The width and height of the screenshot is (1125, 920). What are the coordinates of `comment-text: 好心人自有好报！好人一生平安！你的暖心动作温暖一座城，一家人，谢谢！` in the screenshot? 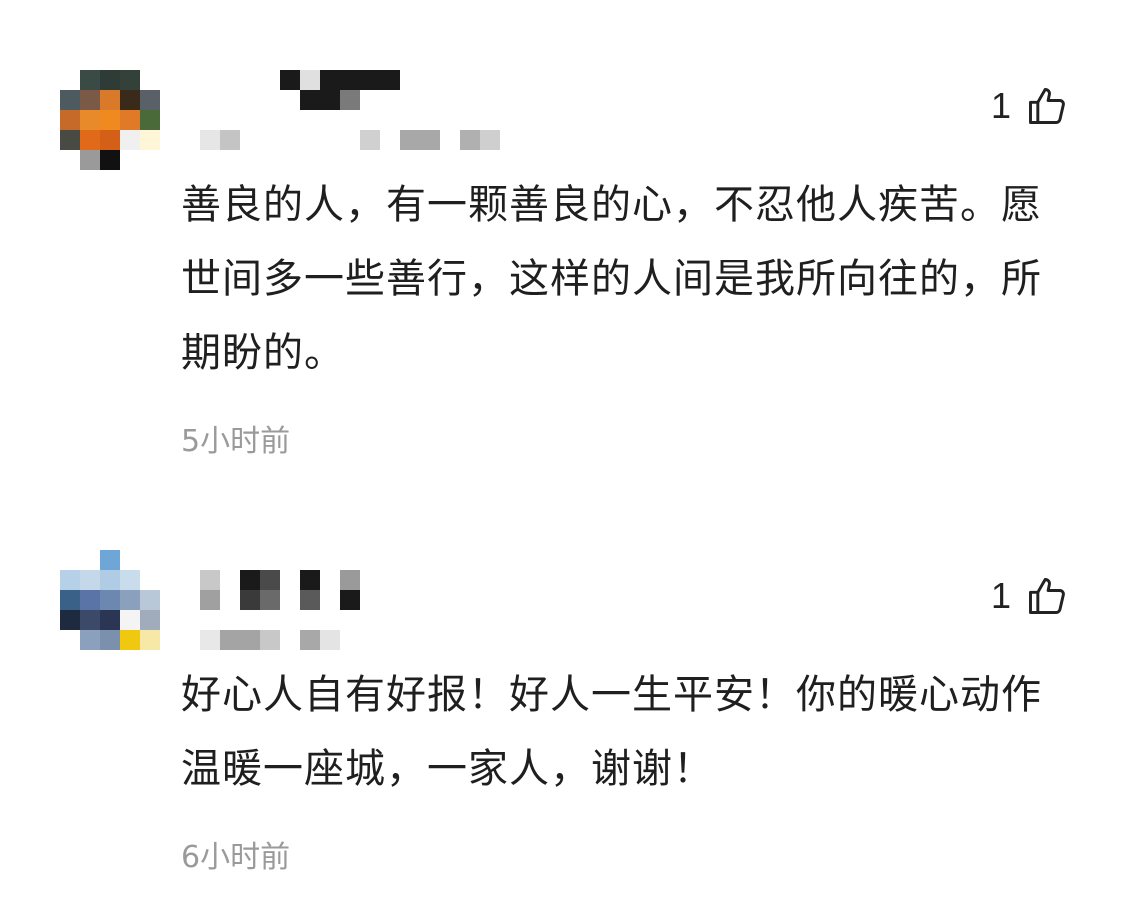 It's located at (611, 732).